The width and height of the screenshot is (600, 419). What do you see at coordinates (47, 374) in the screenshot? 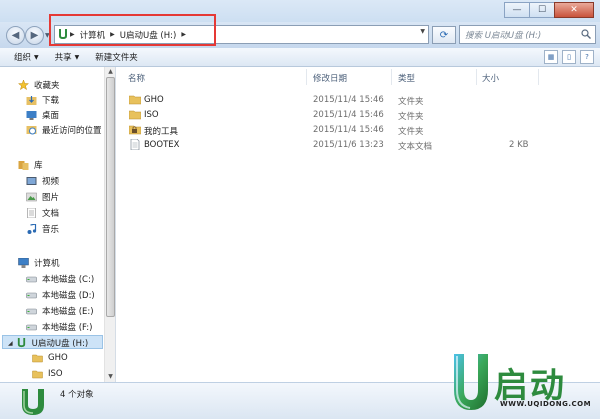
I see `nav-folder-iso: ISO` at bounding box center [47, 374].